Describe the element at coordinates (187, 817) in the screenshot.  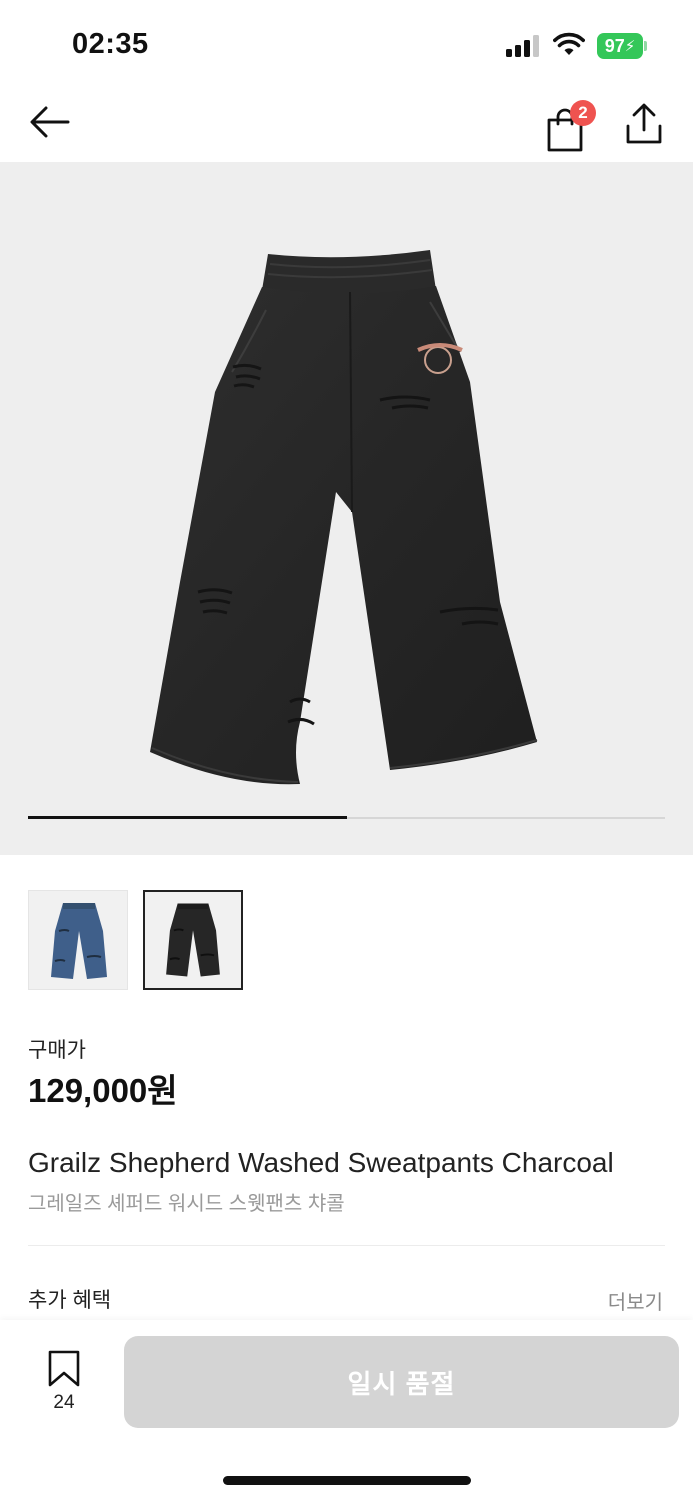
I see `carousel-progress-fill` at that location.